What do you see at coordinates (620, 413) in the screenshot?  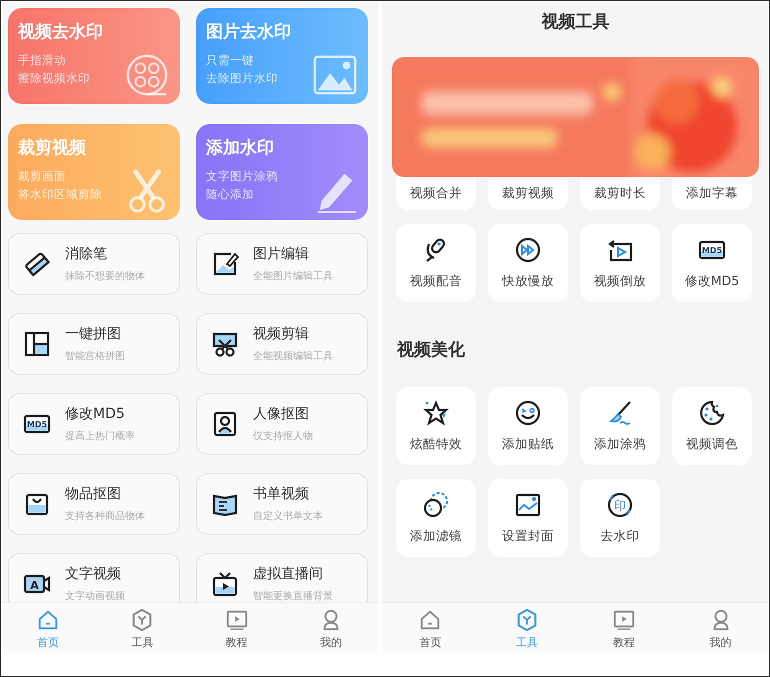 I see `brush-icon` at bounding box center [620, 413].